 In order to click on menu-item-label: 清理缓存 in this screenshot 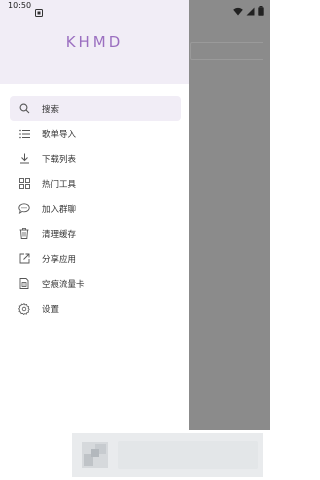, I will do `click(59, 234)`.